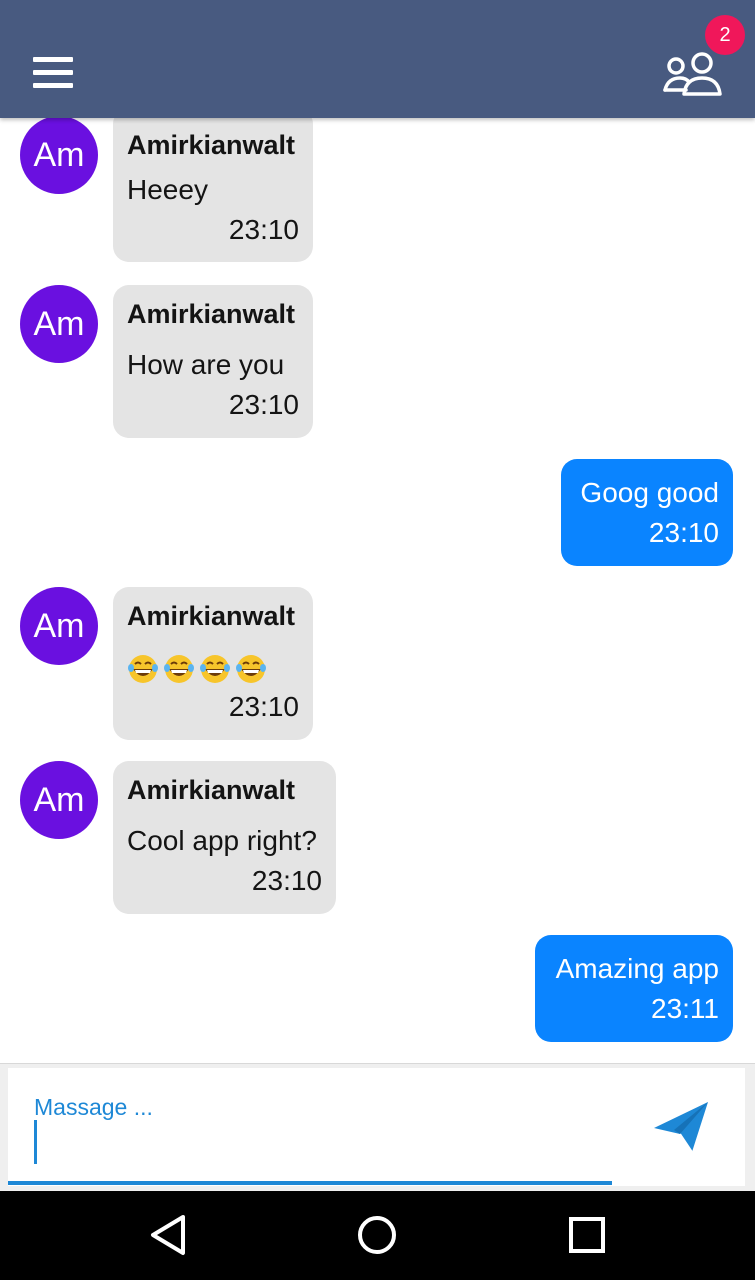 The width and height of the screenshot is (755, 1280). What do you see at coordinates (53, 73) in the screenshot?
I see `hamburger-menu-icon` at bounding box center [53, 73].